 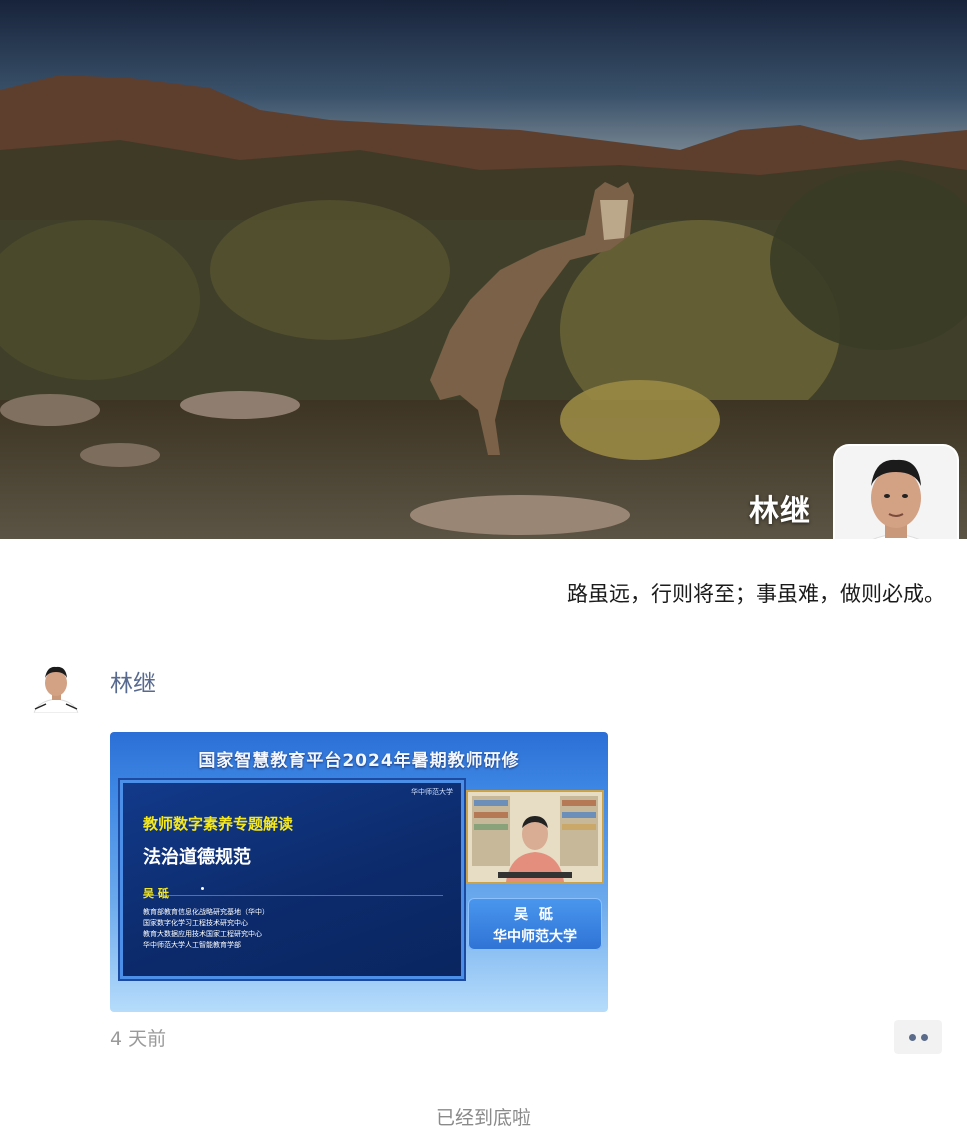 What do you see at coordinates (197, 857) in the screenshot?
I see `slide-subtitle: 法治道德规范` at bounding box center [197, 857].